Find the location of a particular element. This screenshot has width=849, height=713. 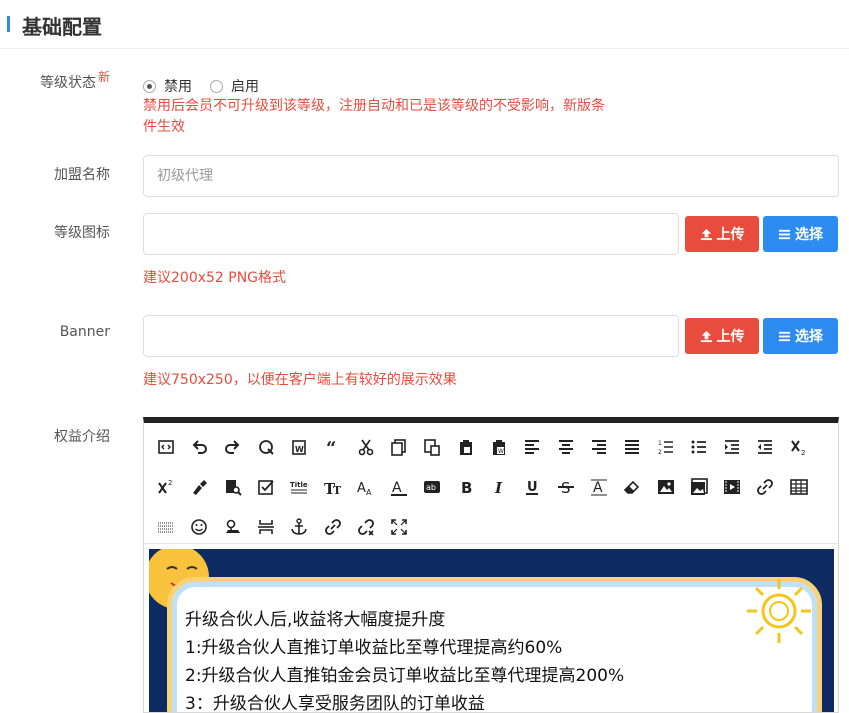

svg-text: U is located at coordinates (532, 487).